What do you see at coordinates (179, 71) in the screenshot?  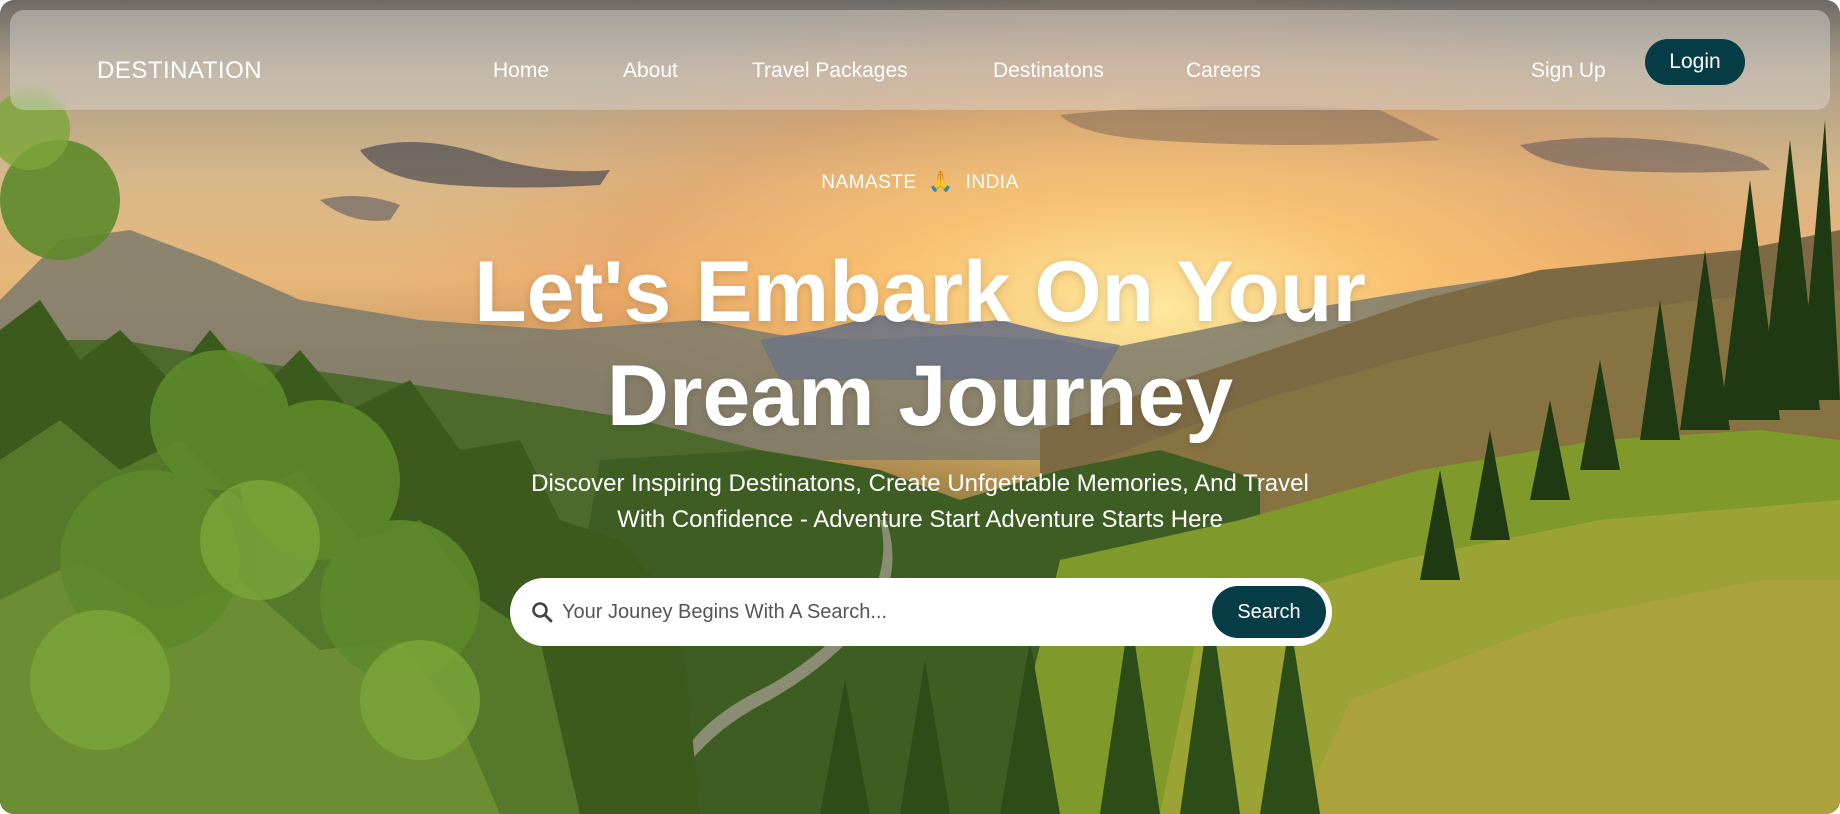 I see `brand-logo: DESTINATION` at bounding box center [179, 71].